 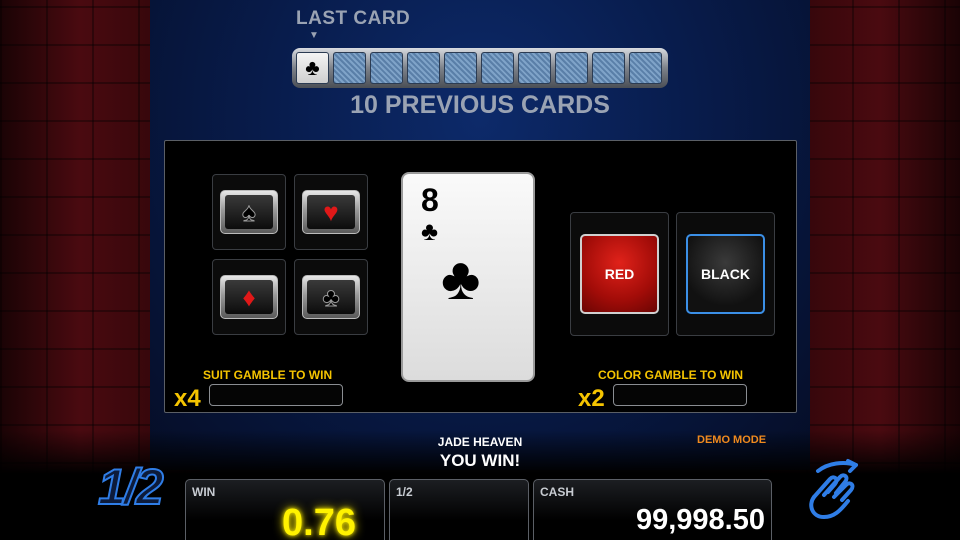 I want to click on spades-button: ♠, so click(x=249, y=212).